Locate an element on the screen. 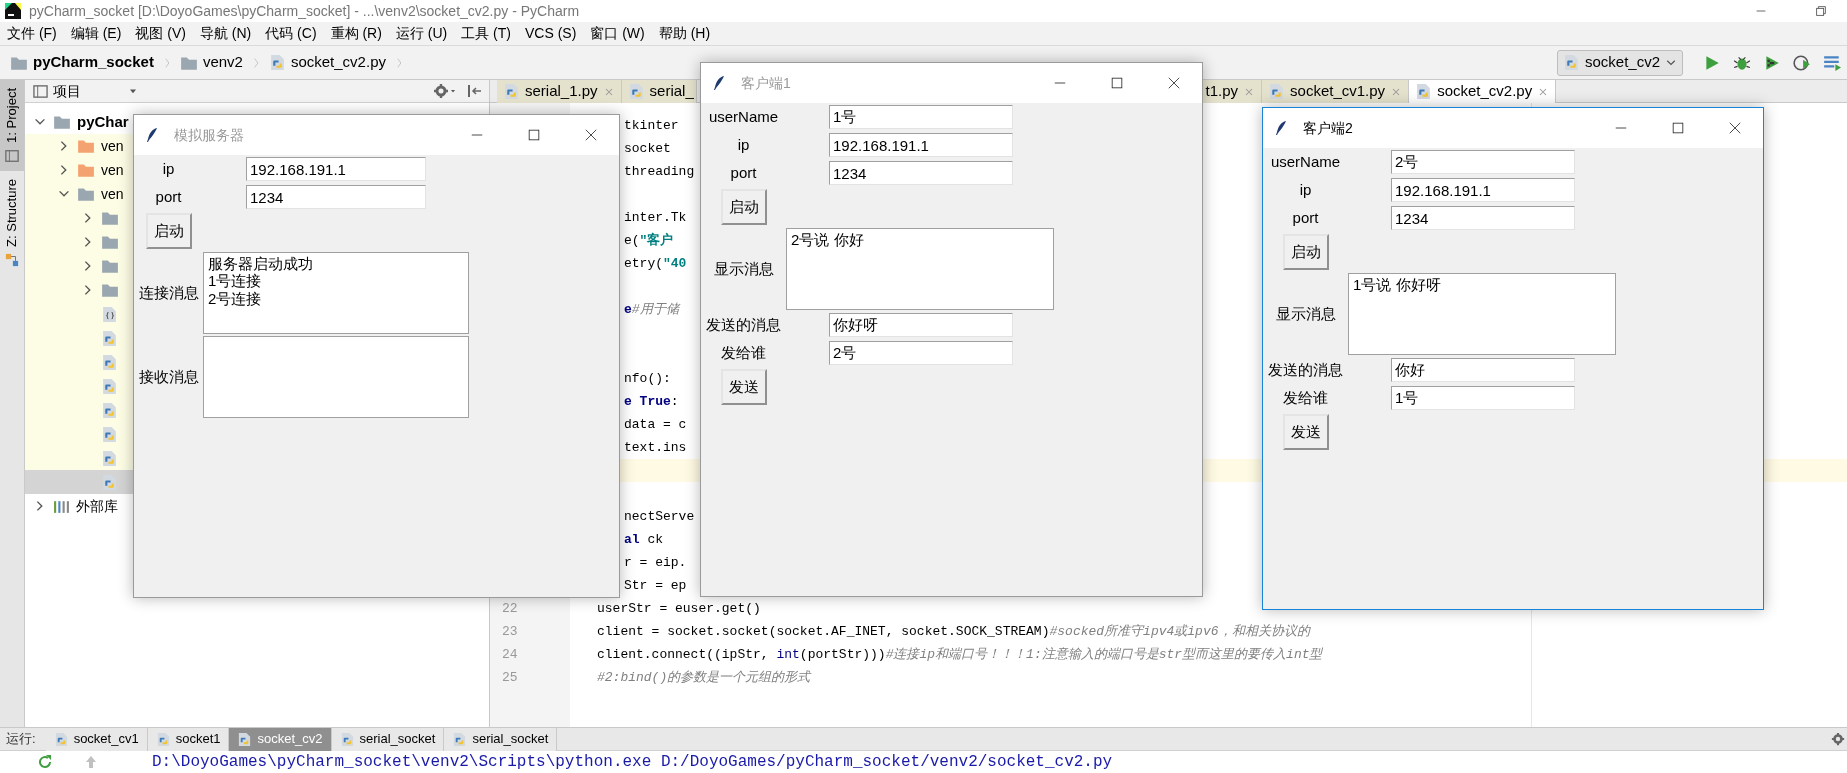  code-line: r = eip. is located at coordinates (655, 562).